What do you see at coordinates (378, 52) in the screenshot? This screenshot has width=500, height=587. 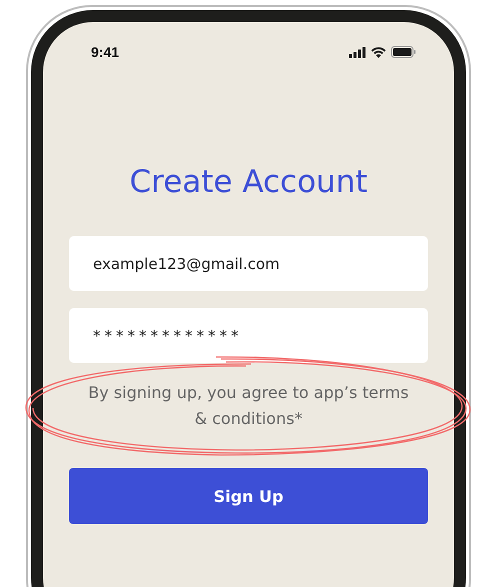 I see `wifi-icon` at bounding box center [378, 52].